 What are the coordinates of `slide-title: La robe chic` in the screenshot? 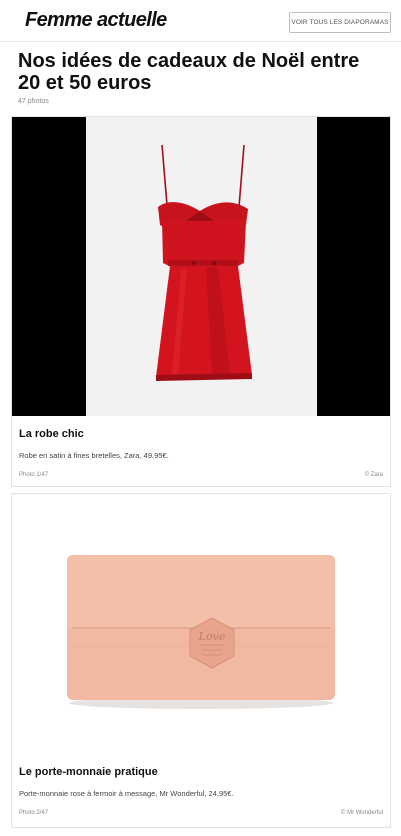 It's located at (51, 434).